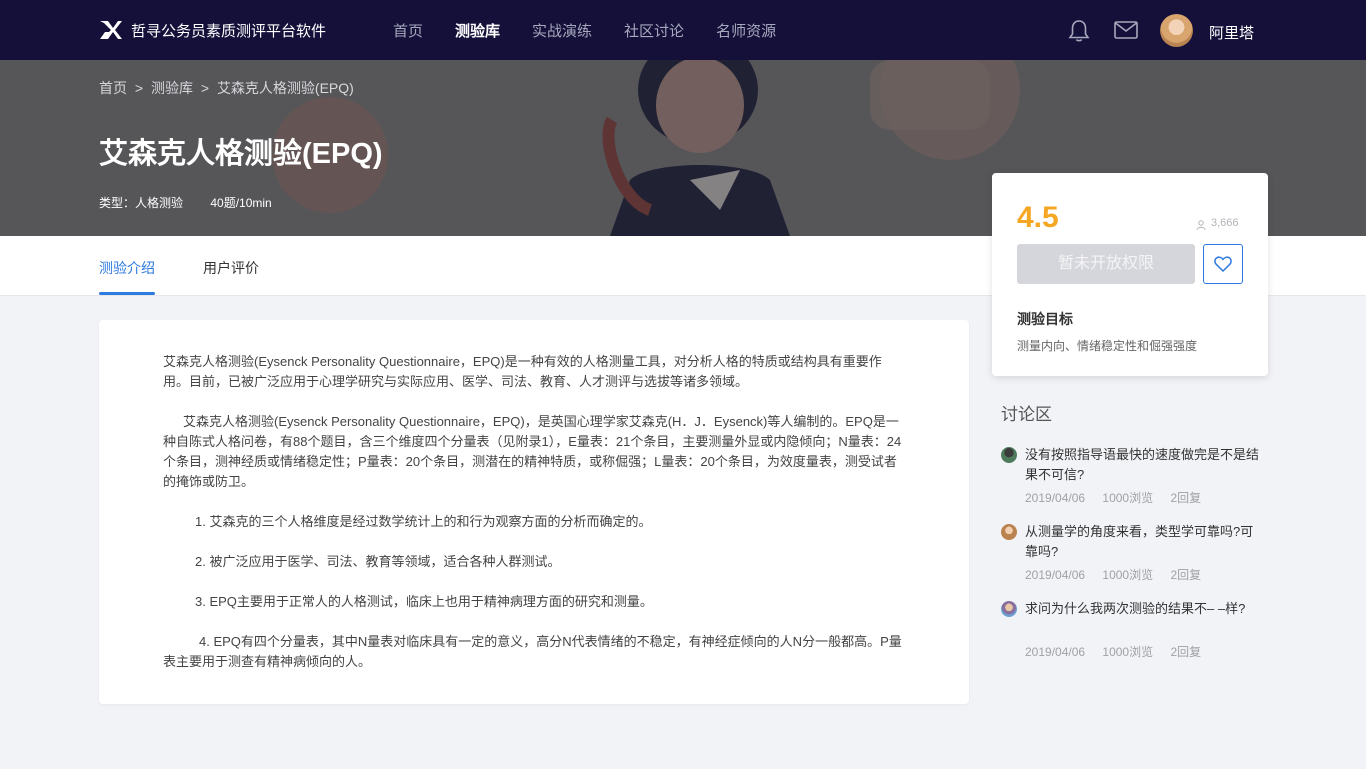 This screenshot has width=1366, height=769. Describe the element at coordinates (113, 88) in the screenshot. I see `breadcrumb-home: 首页` at that location.